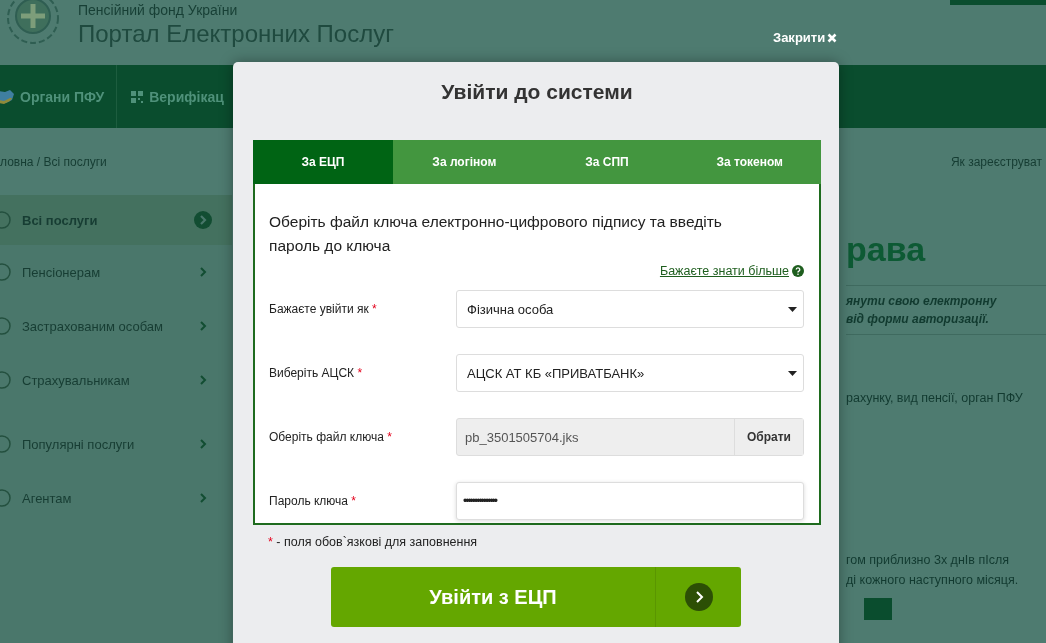 The height and width of the screenshot is (643, 1046). What do you see at coordinates (116, 326) in the screenshot?
I see `sidebar-item: Застрахованим особам` at bounding box center [116, 326].